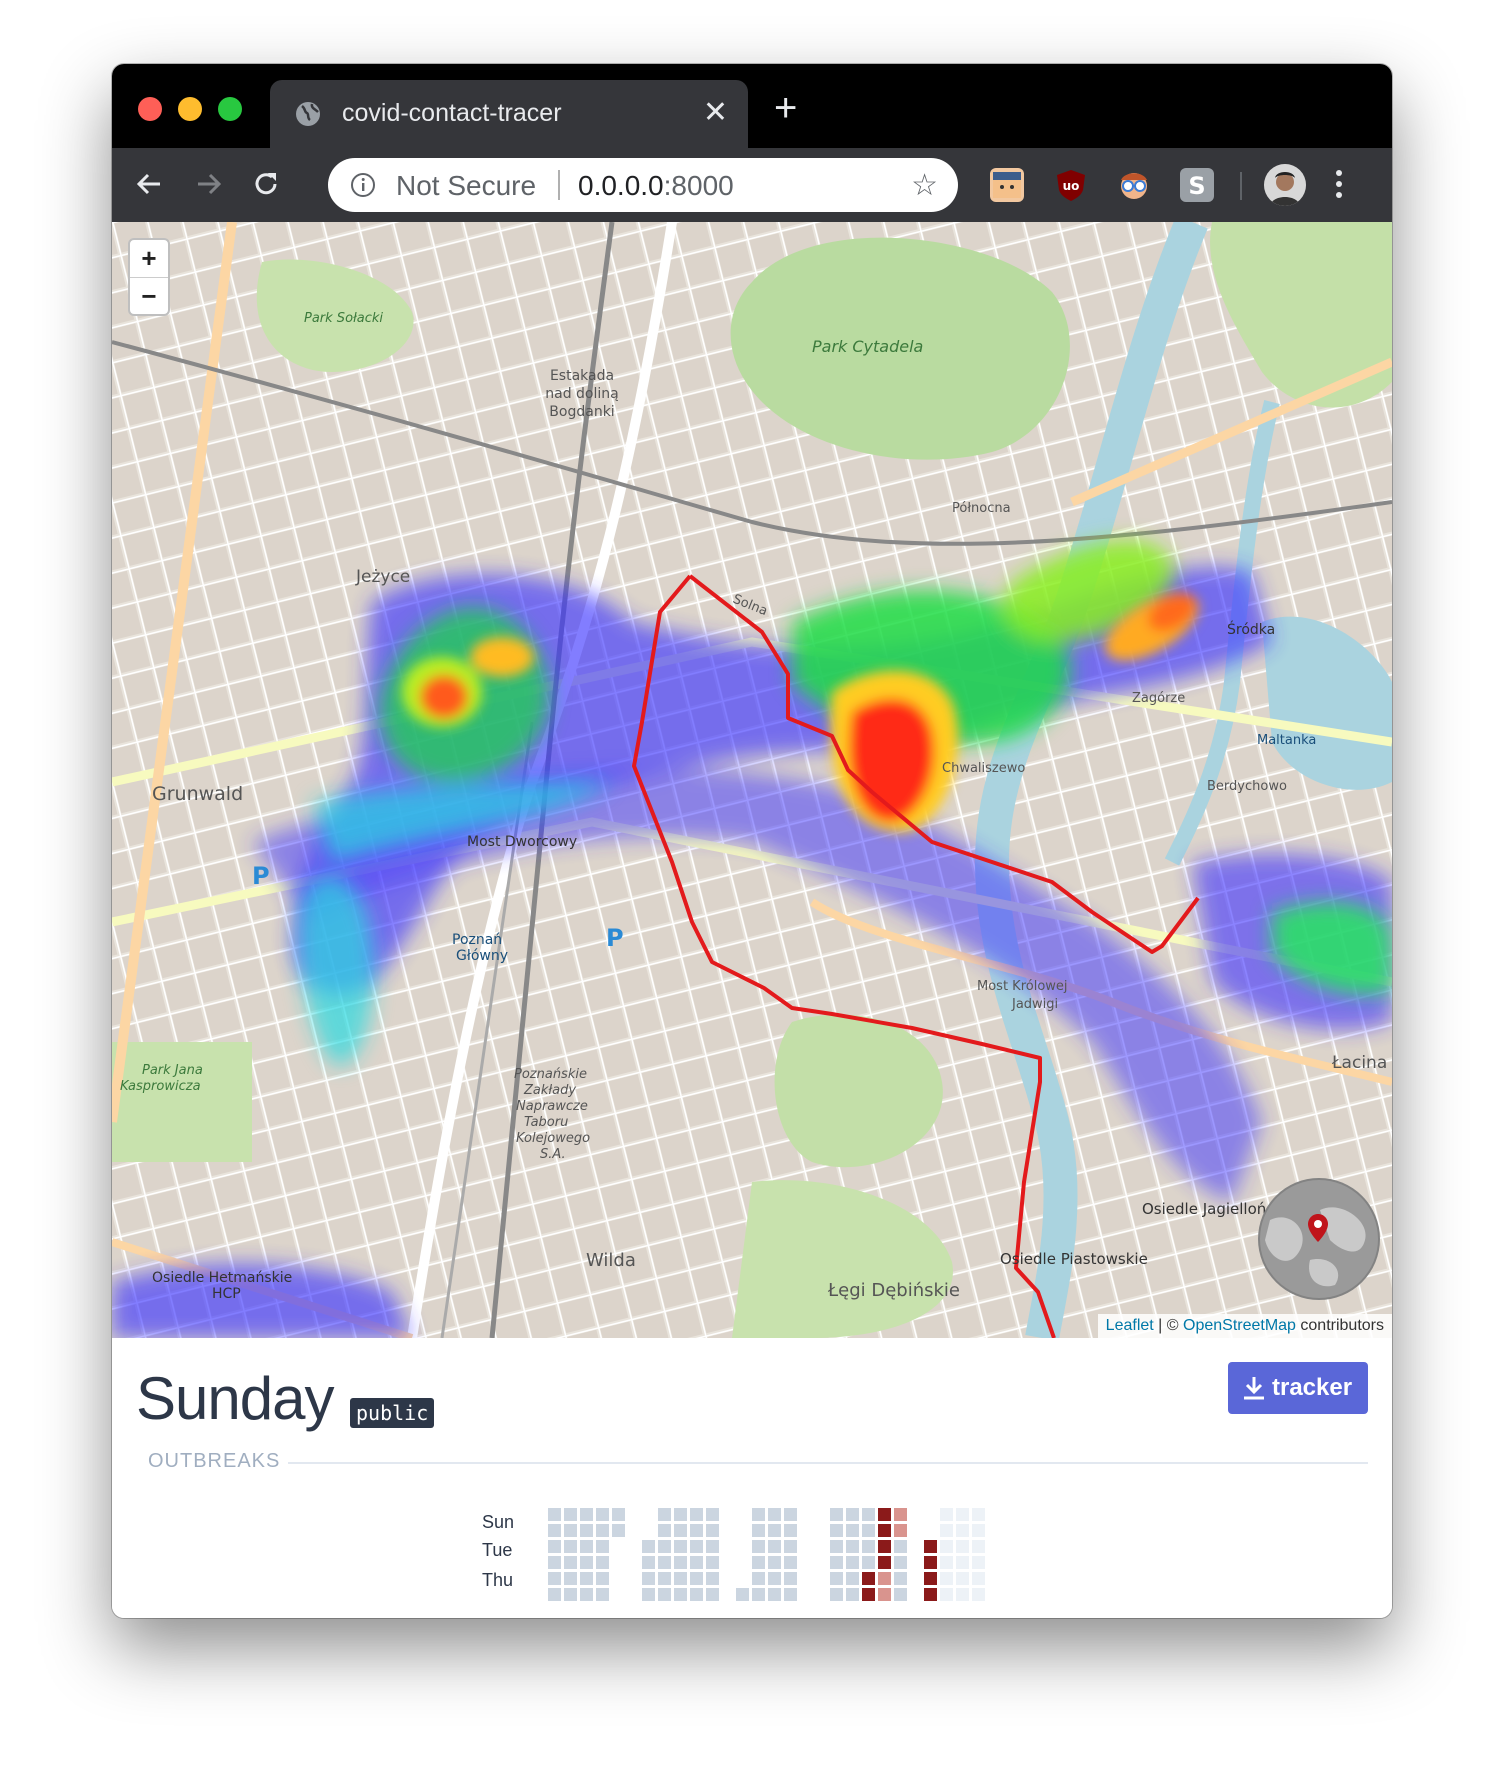 Image resolution: width=1504 pixels, height=1778 pixels. What do you see at coordinates (363, 185) in the screenshot?
I see `info-icon` at bounding box center [363, 185].